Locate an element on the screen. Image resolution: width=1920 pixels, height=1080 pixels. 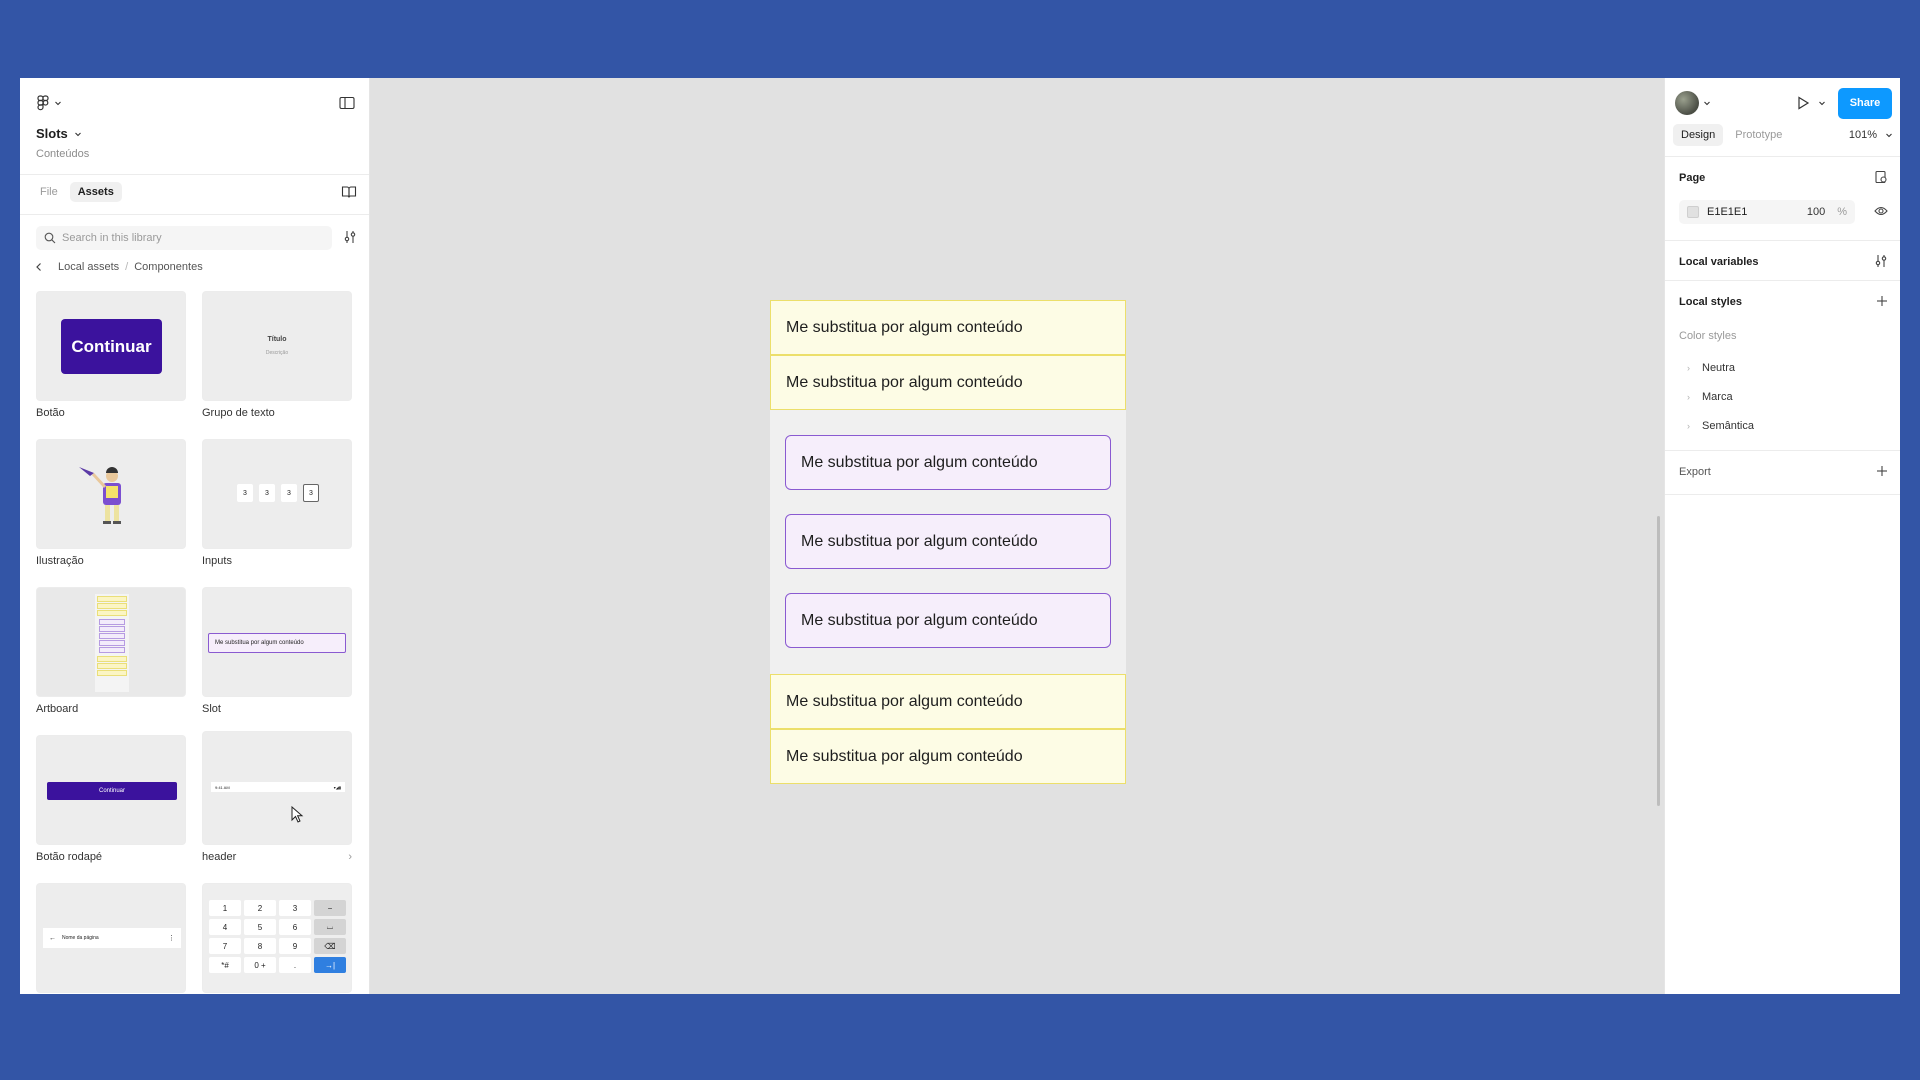
asset-keypad: 1 2 3 − 4 5 6 ⌴ 7 8 9 ⌫ *# 0 + . →| is located at coordinates (277, 938).